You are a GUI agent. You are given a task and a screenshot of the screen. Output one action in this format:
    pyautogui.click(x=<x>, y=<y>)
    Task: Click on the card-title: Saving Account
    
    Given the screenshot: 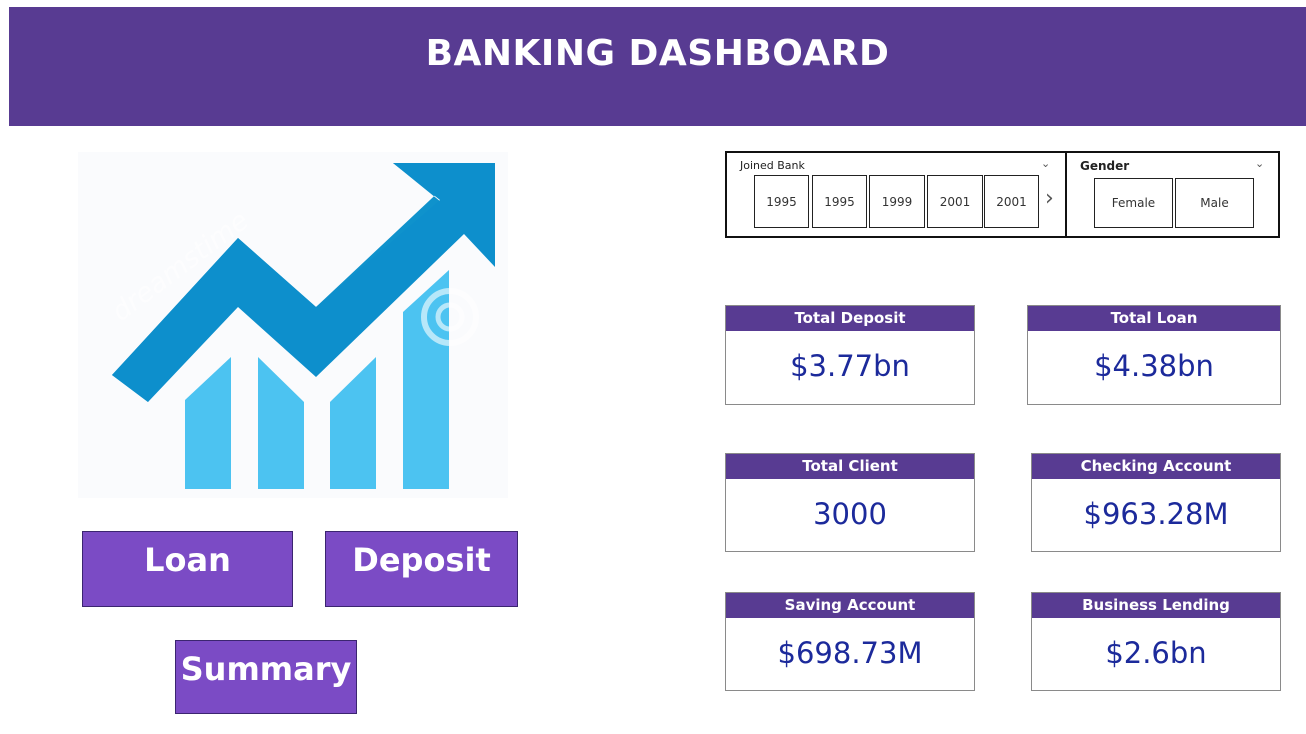 What is the action you would take?
    pyautogui.click(x=850, y=605)
    